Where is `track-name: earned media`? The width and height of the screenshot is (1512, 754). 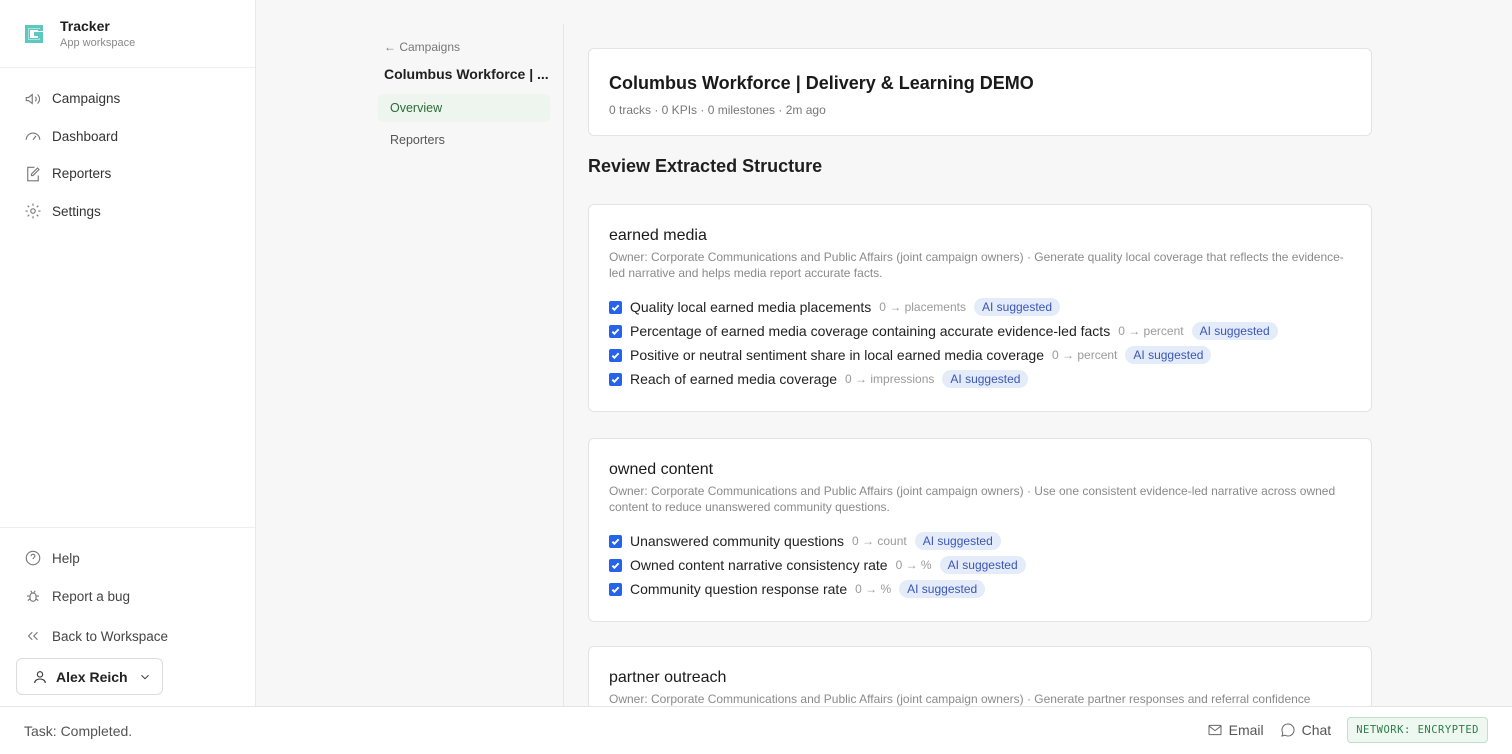
track-name: earned media is located at coordinates (658, 235).